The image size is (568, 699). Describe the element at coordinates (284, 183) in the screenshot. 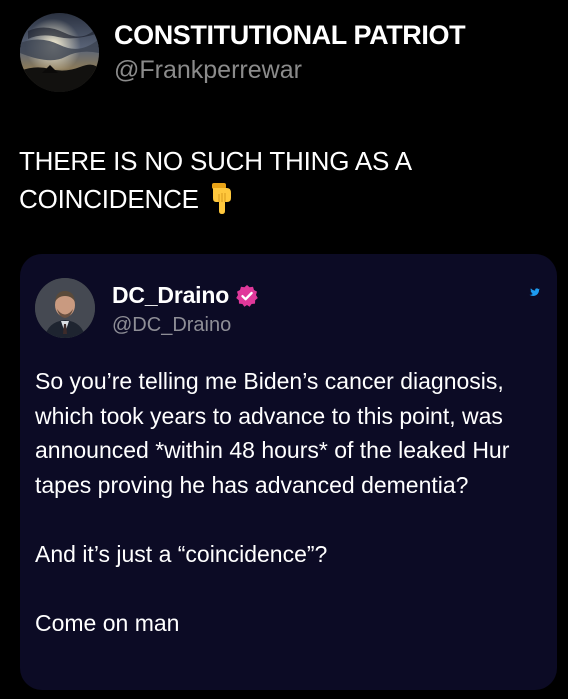

I see `post-text: THERE IS NO SUCH THING AS A COINCIDENCE` at that location.